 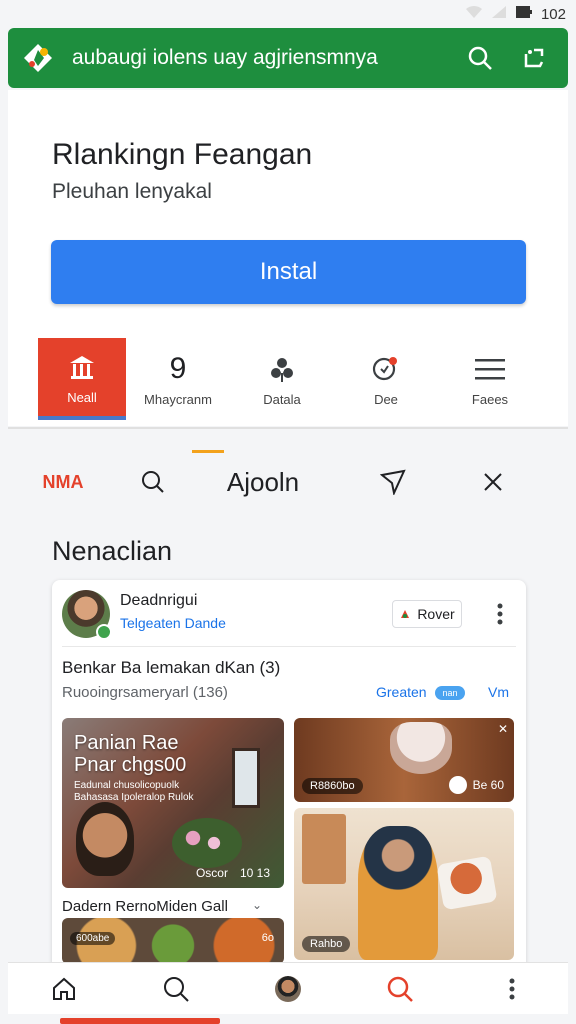 I want to click on close-icon, so click(x=493, y=482).